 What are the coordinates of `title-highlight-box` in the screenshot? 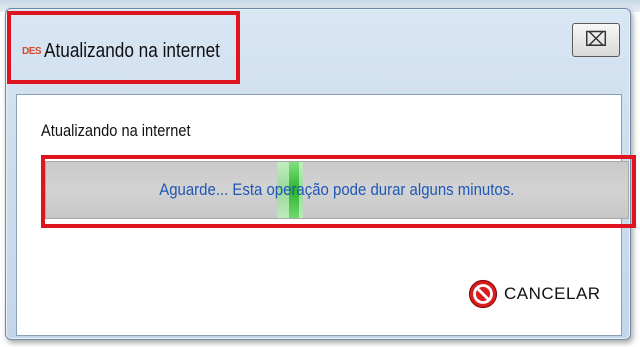 It's located at (123, 47).